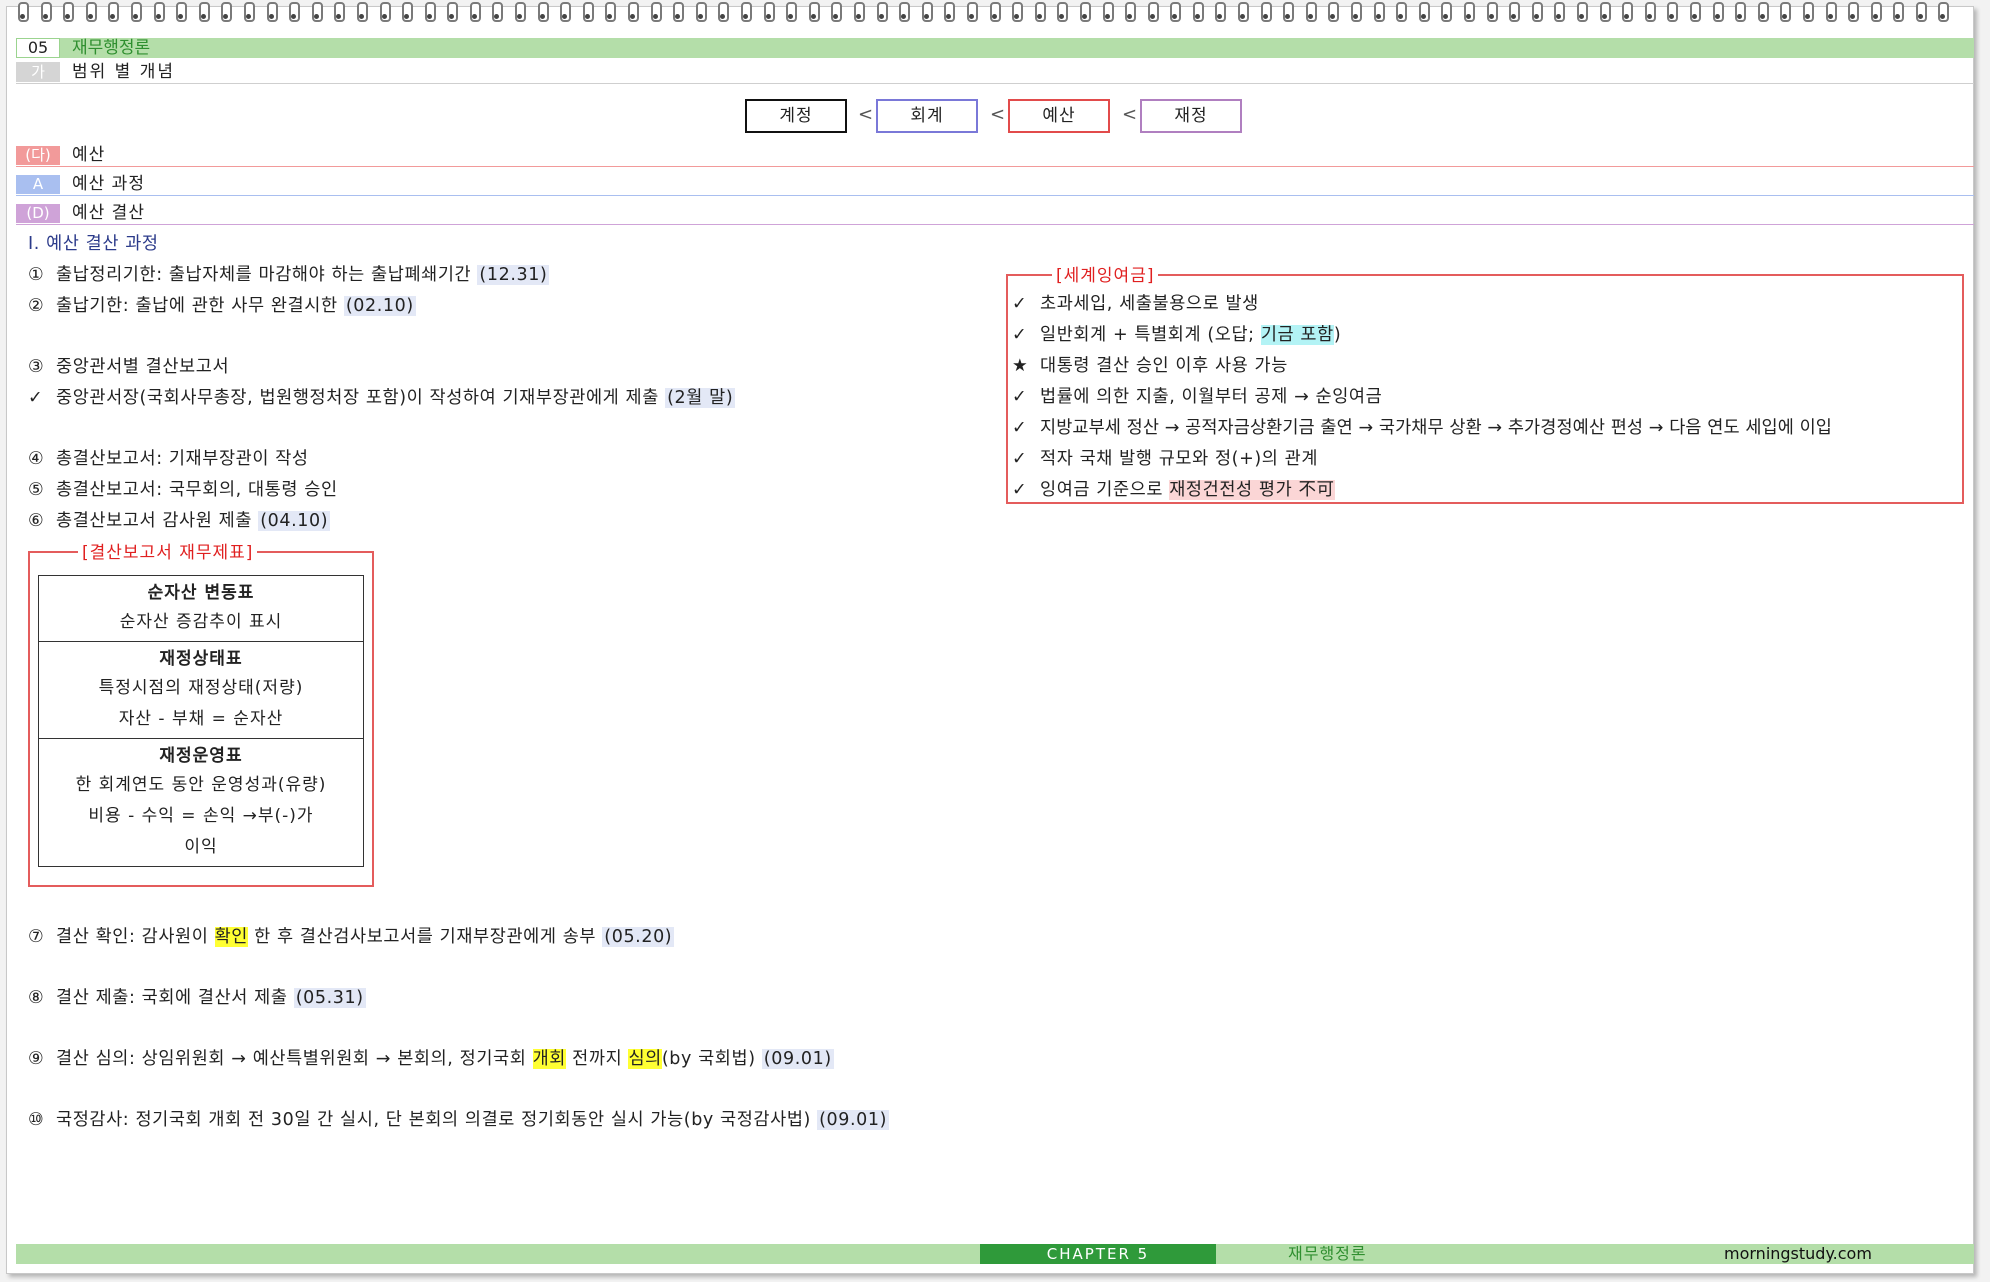 The width and height of the screenshot is (1990, 1282). I want to click on line-text: 결산 제출: 국회에 결산서 제출, so click(175, 998).